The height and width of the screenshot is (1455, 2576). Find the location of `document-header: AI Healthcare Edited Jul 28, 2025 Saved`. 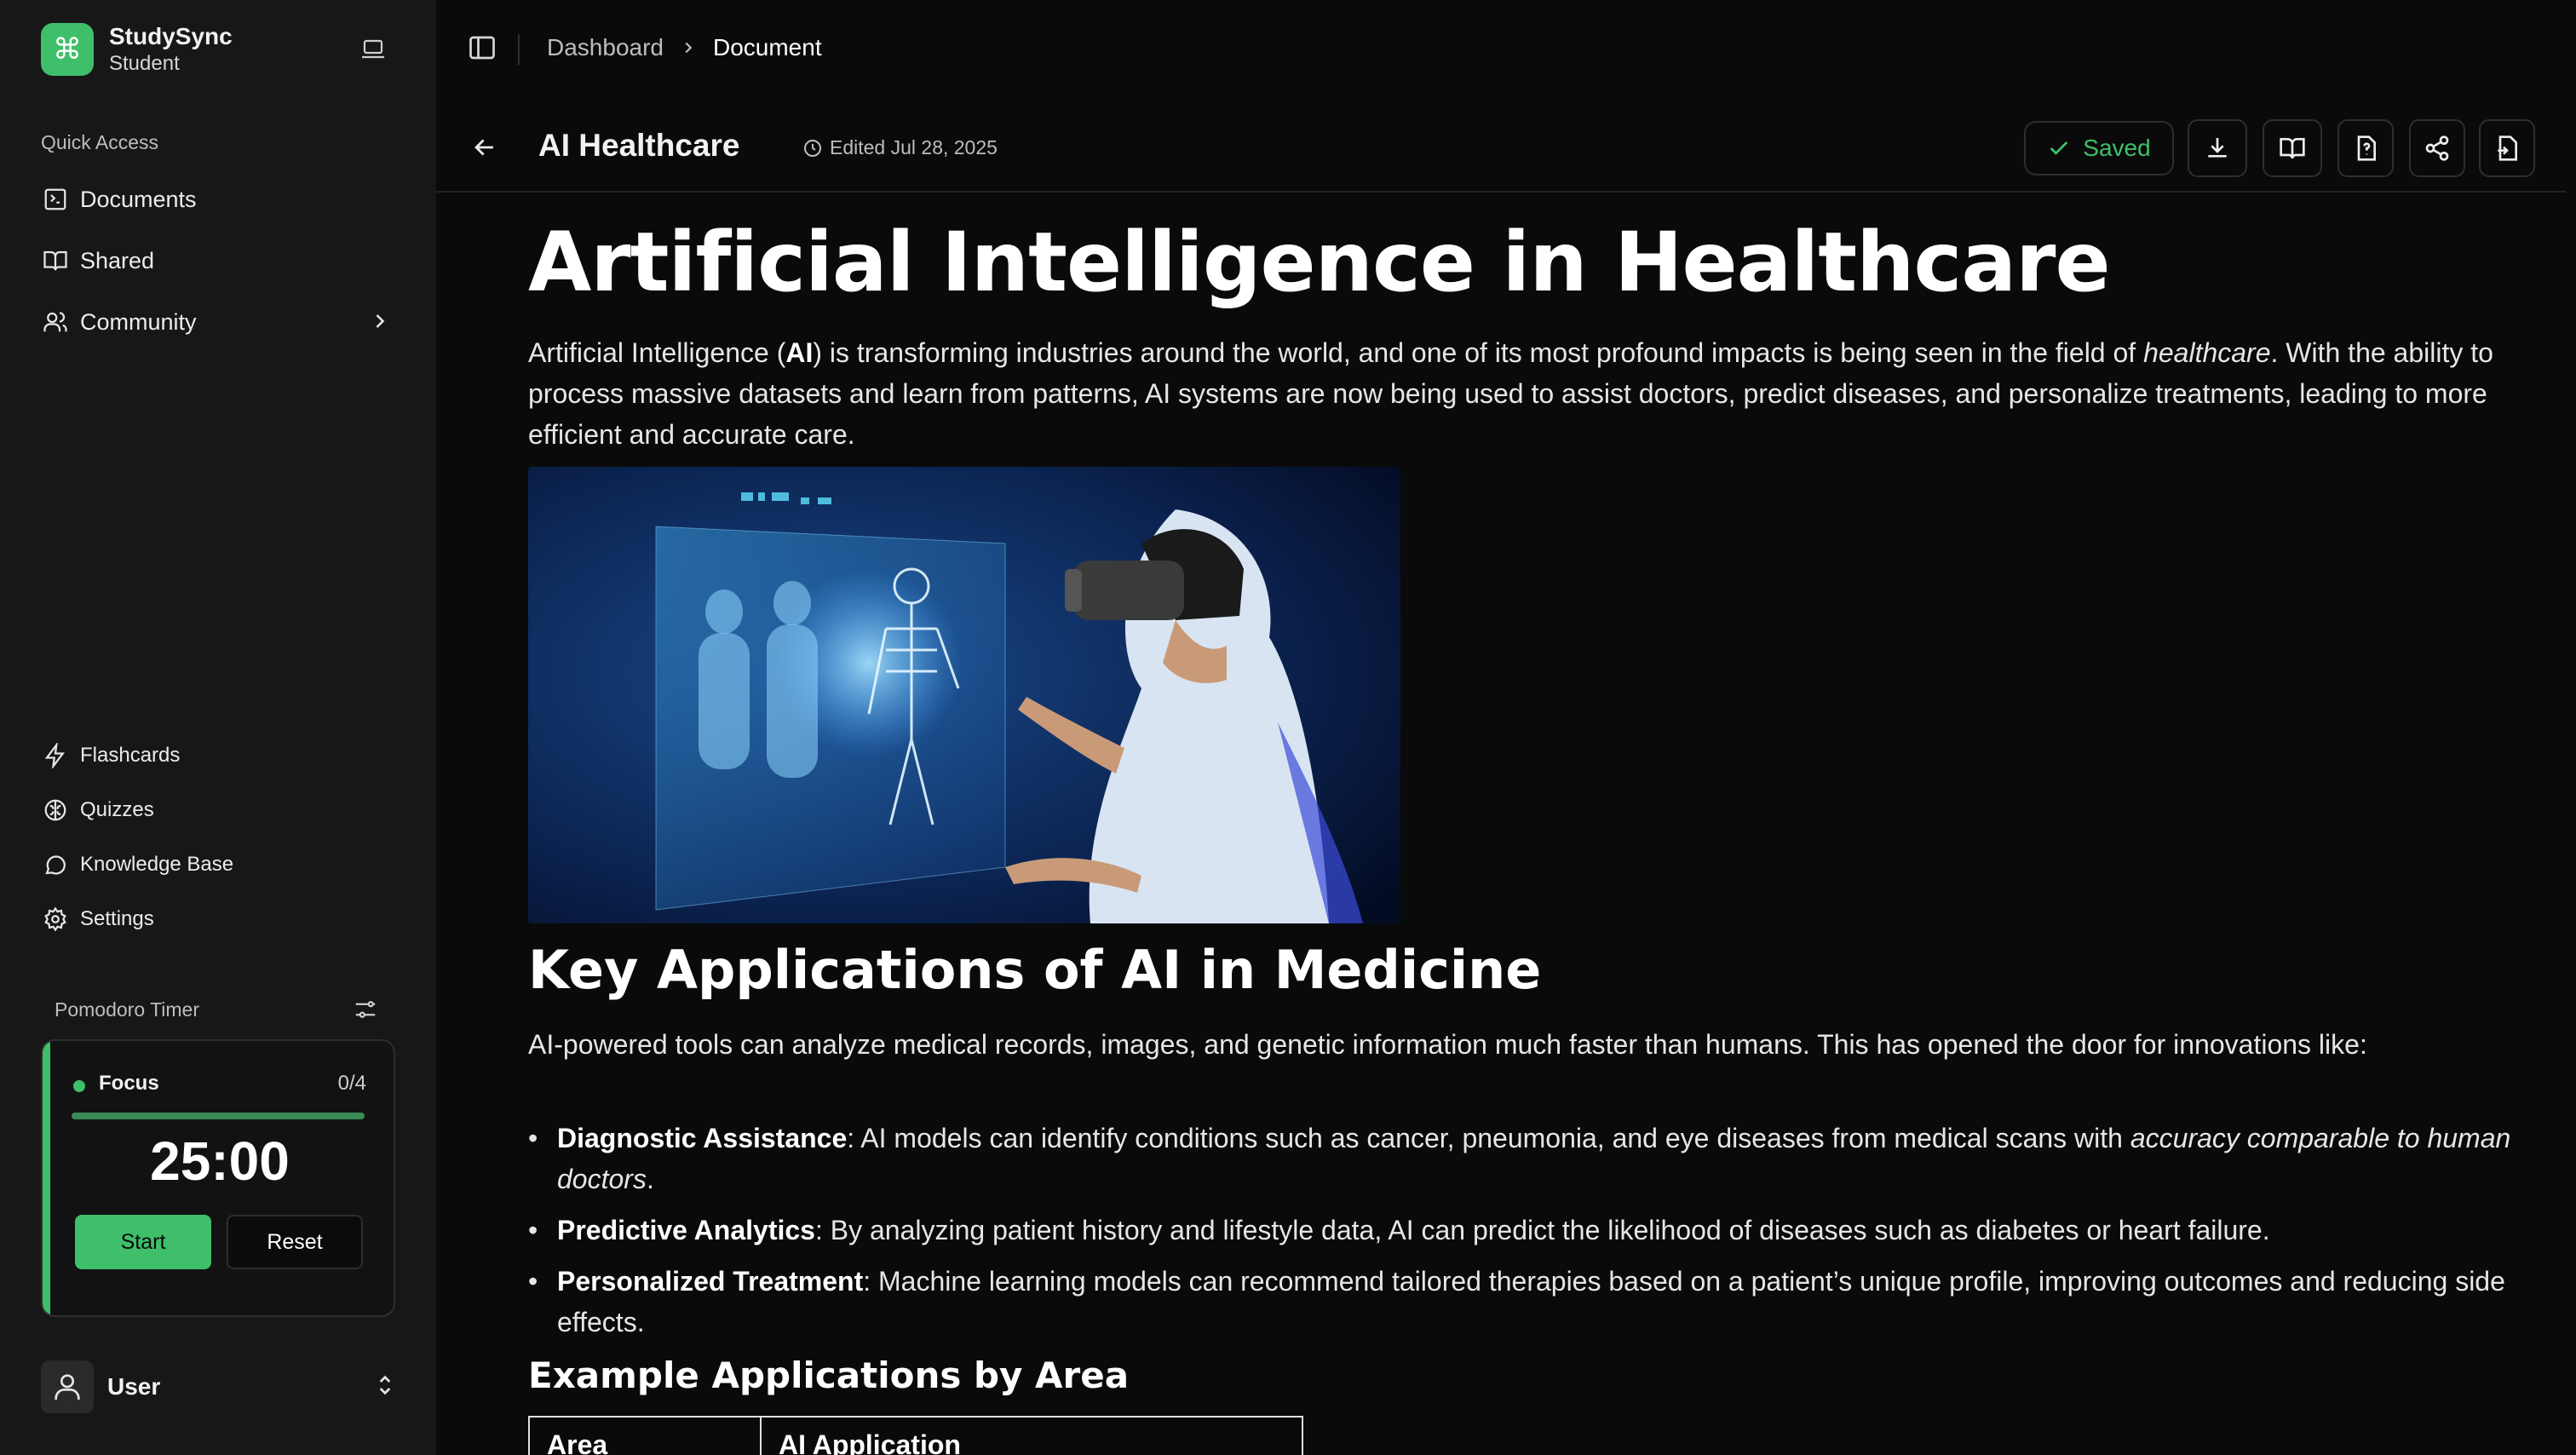

document-header: AI Healthcare Edited Jul 28, 2025 Saved is located at coordinates (1501, 155).